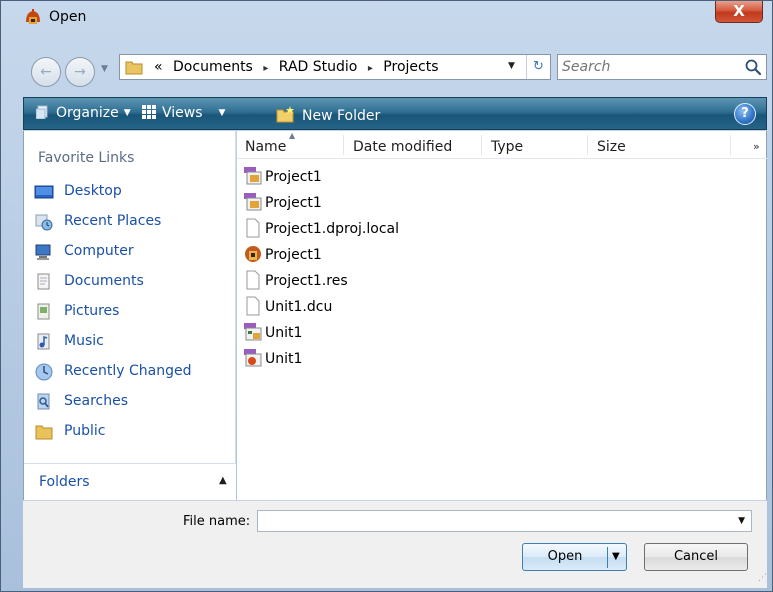 This screenshot has height=592, width=773. I want to click on favorite-links-heading: Favorite Links, so click(86, 158).